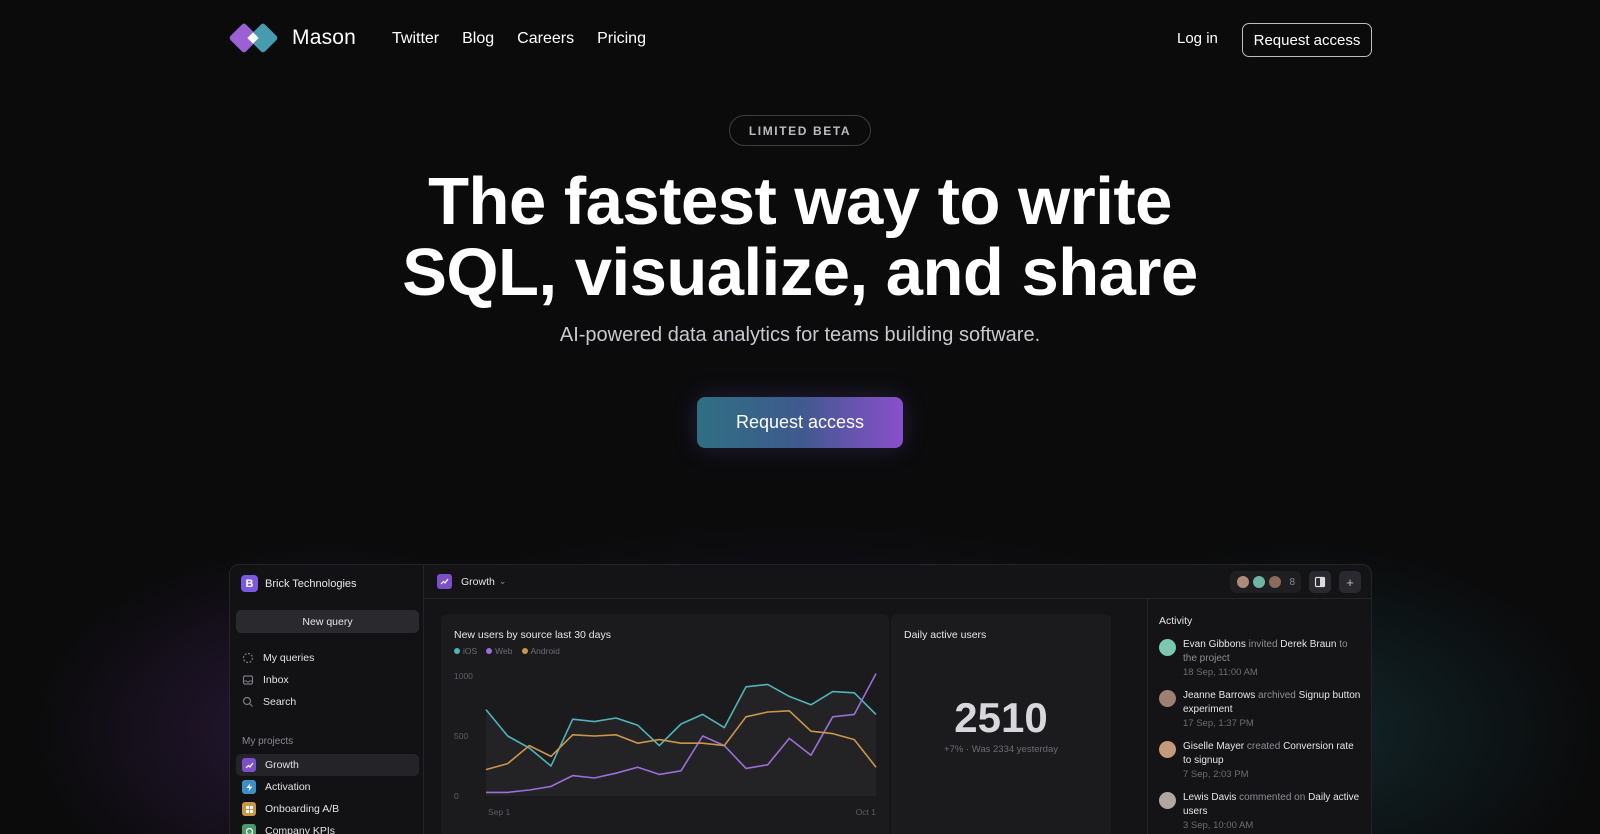 The image size is (1600, 834). Describe the element at coordinates (478, 581) in the screenshot. I see `breadcrumb-label: Growth` at that location.